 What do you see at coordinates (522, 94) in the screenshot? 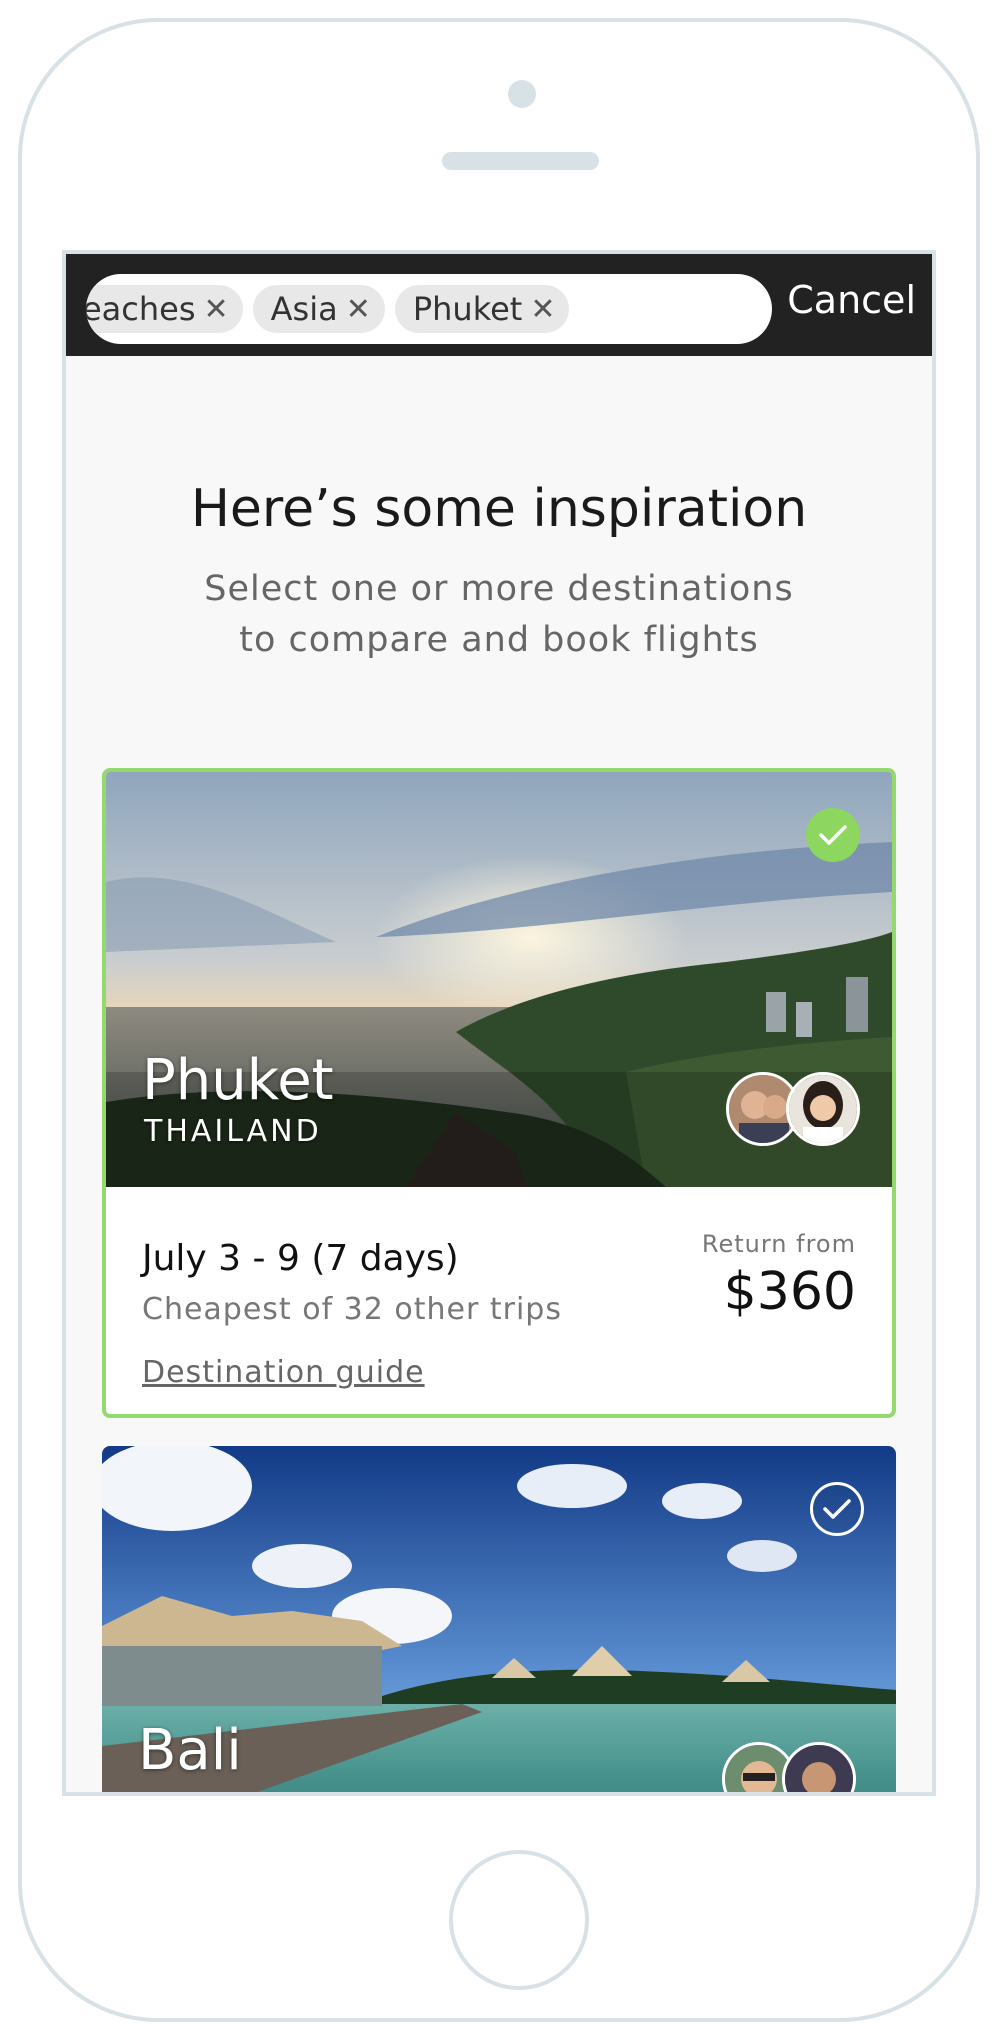
I see `camera-dot` at bounding box center [522, 94].